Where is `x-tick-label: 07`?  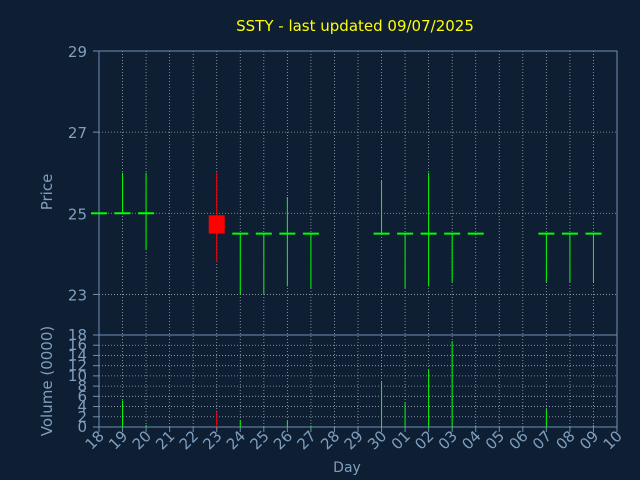 x-tick-label: 07 is located at coordinates (542, 440).